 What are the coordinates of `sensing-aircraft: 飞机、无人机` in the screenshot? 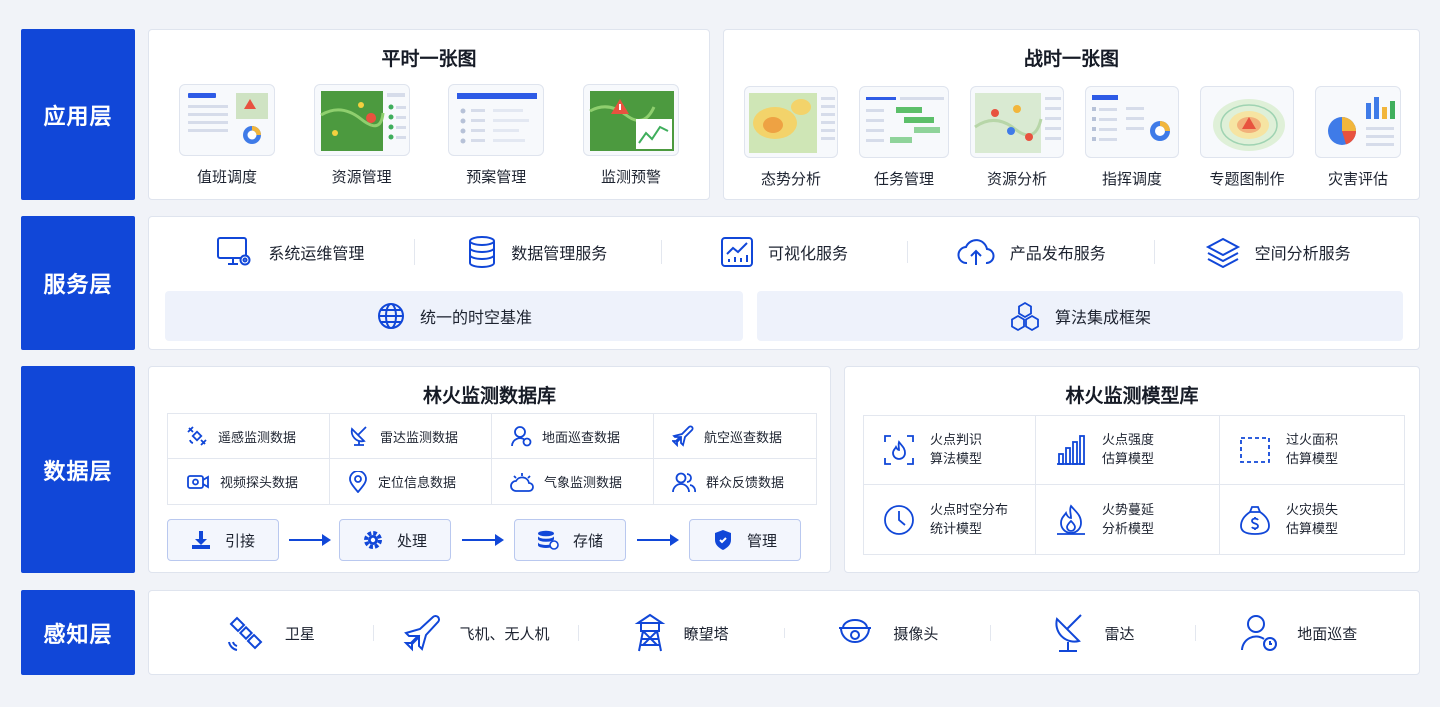 It's located at (475, 633).